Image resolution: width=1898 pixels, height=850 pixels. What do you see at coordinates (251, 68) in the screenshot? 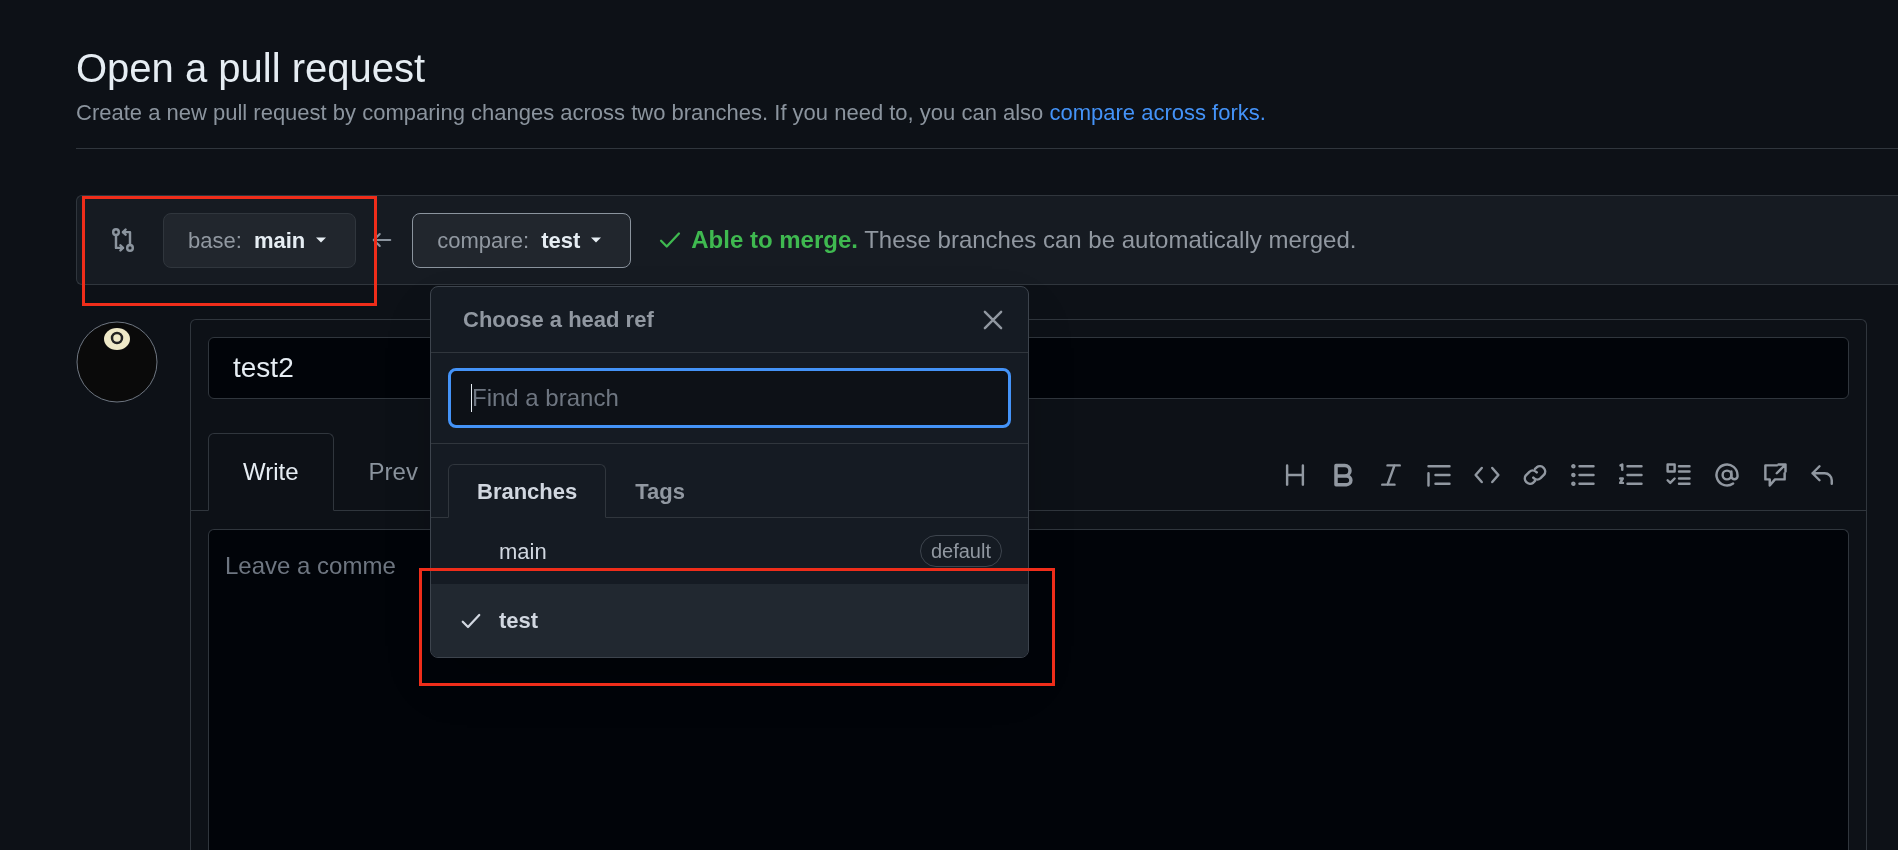
I see `page-title: Open a pull request` at bounding box center [251, 68].